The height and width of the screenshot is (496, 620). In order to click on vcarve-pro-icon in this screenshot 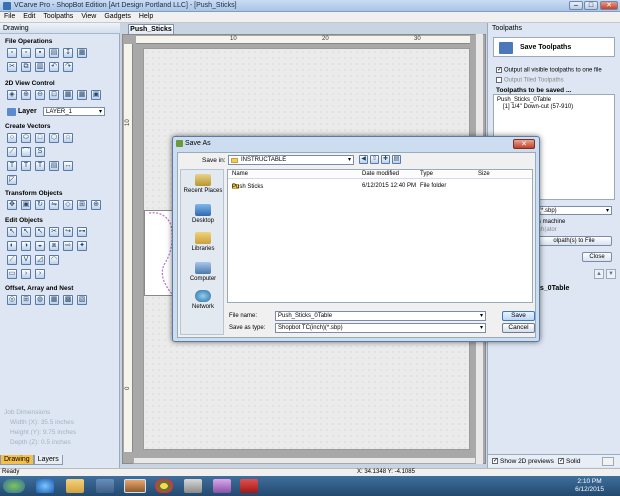, I will do `click(135, 486)`.